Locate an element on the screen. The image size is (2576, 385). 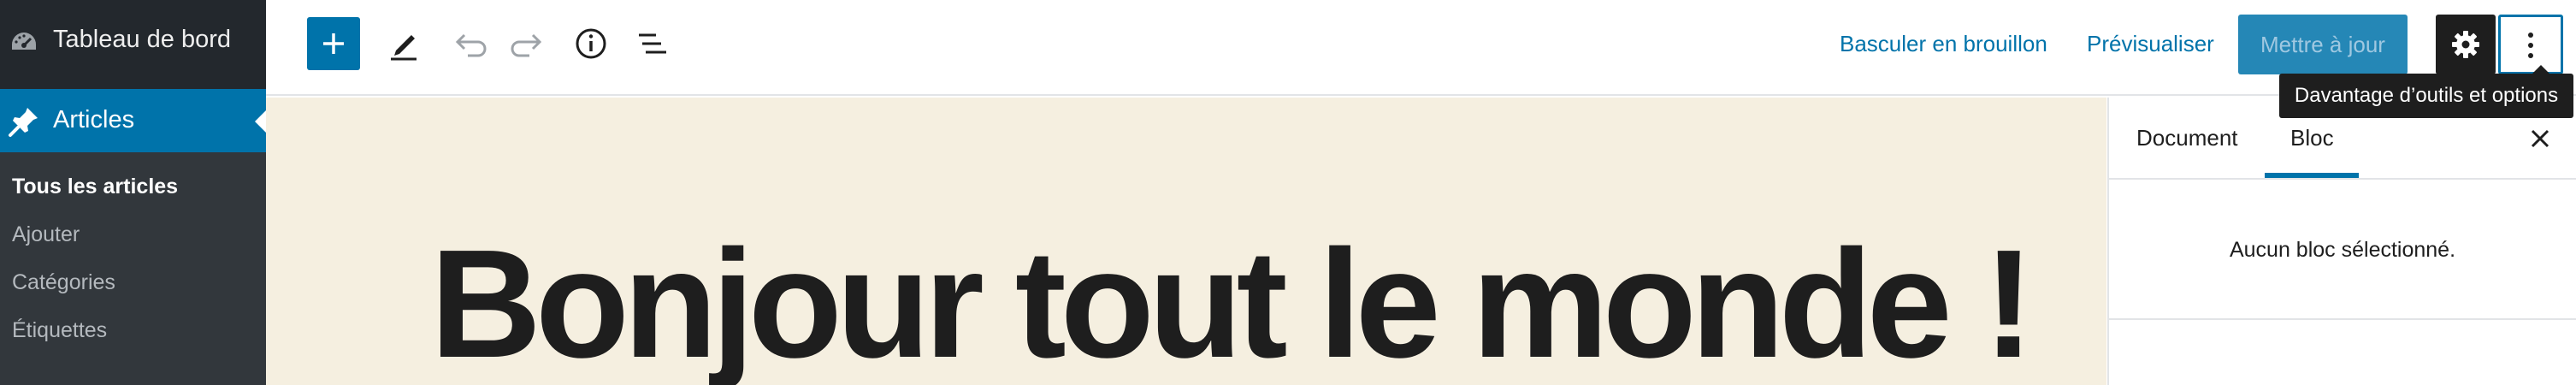
menu-item-dashboard-label: Tableau de bord is located at coordinates (142, 39).